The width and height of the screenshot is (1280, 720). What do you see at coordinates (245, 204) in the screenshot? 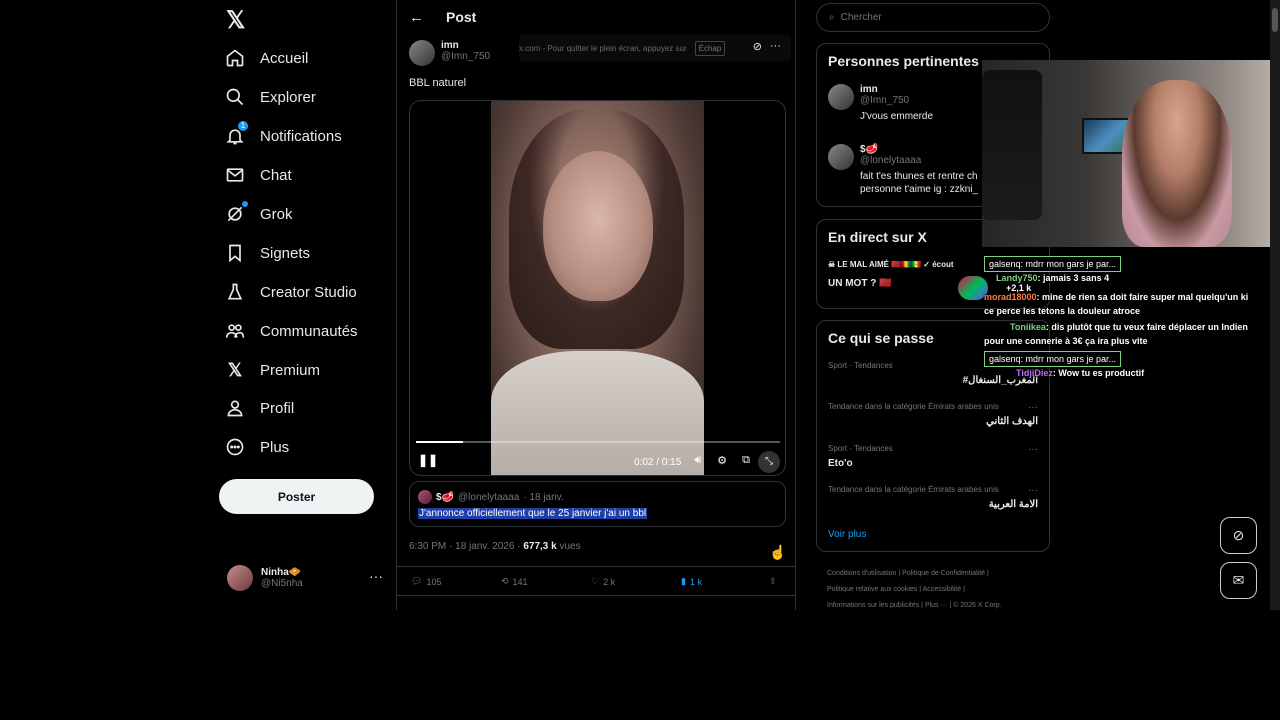
I see `new-dot` at bounding box center [245, 204].